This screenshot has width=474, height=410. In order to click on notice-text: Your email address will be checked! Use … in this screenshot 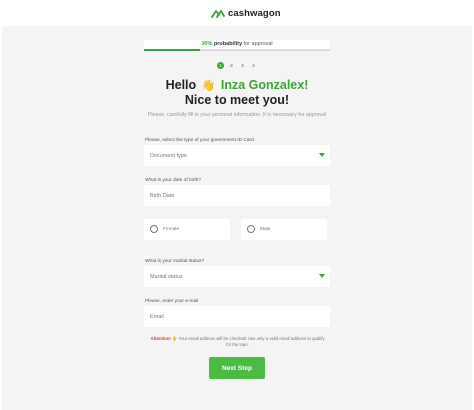, I will do `click(251, 341)`.